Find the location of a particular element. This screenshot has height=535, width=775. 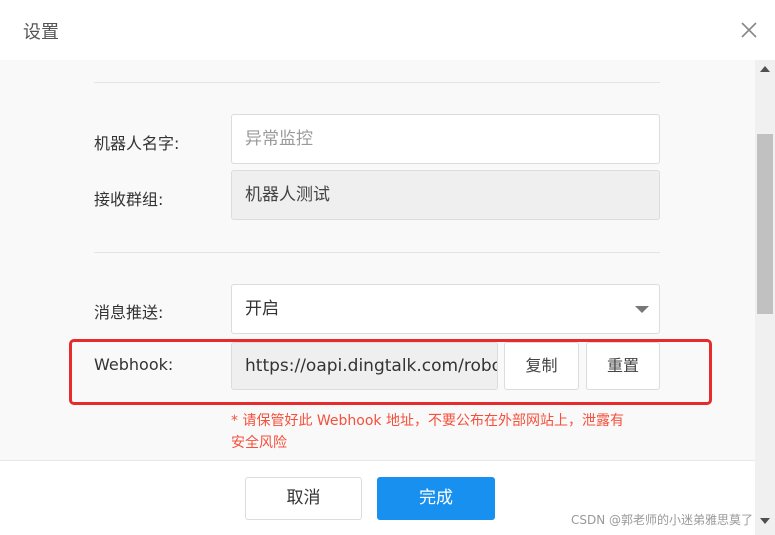

robot-name-field is located at coordinates (445, 139).